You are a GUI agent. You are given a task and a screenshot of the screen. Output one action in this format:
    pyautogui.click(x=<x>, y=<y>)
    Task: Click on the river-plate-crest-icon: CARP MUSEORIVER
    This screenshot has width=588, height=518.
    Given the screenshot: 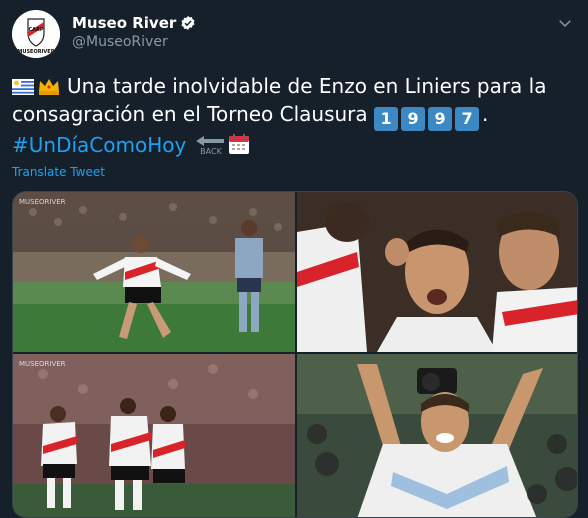 What is the action you would take?
    pyautogui.click(x=36, y=34)
    